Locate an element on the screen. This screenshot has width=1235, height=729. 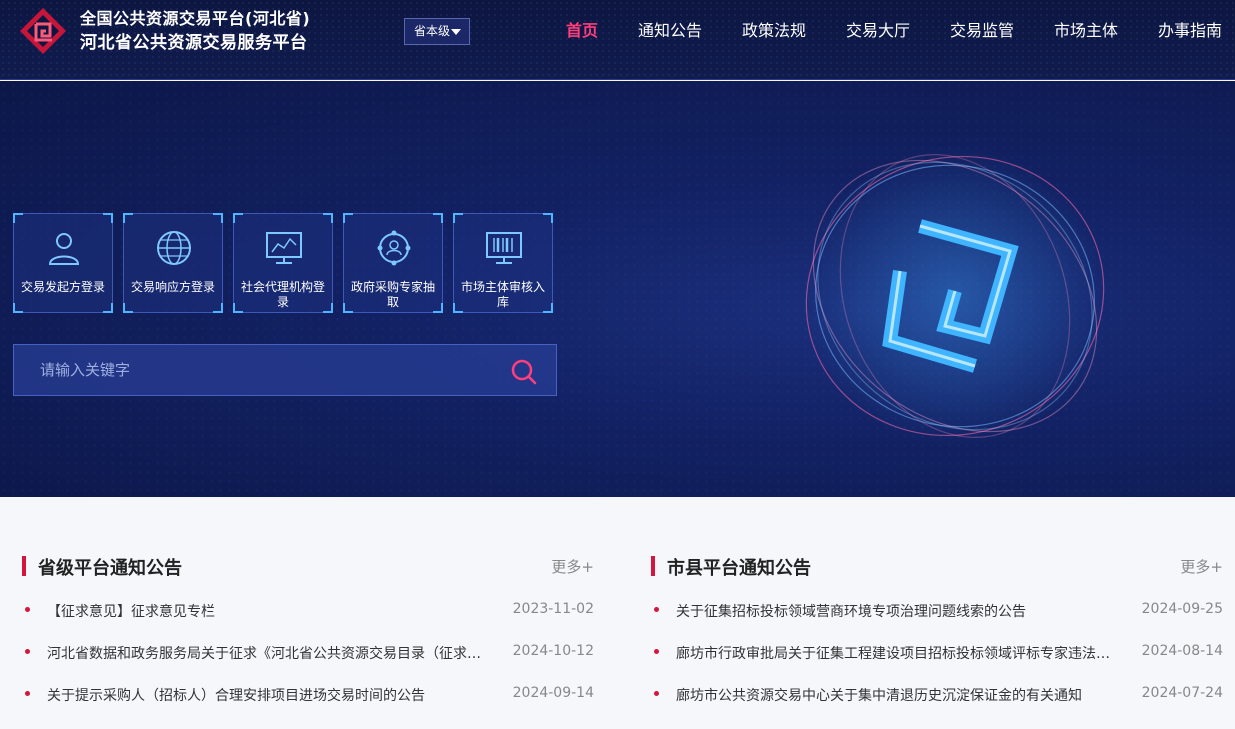
chevron-down-icon is located at coordinates (456, 32).